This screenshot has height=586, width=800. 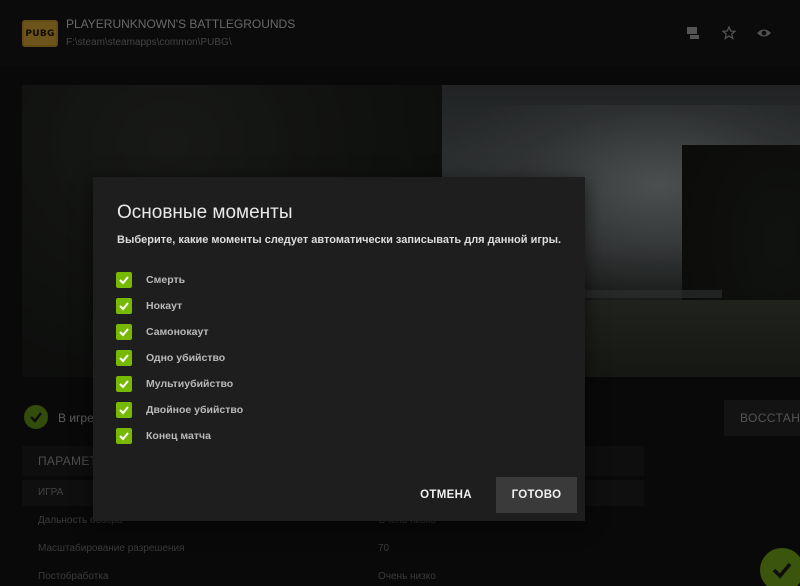 I want to click on option-checkbox-knockout: Нокаут, so click(x=149, y=306).